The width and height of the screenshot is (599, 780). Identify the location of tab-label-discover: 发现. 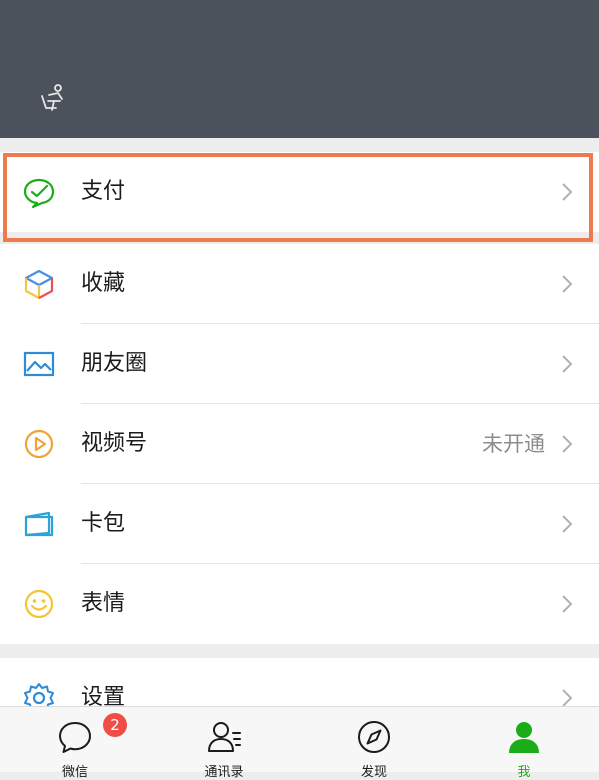
(373, 772).